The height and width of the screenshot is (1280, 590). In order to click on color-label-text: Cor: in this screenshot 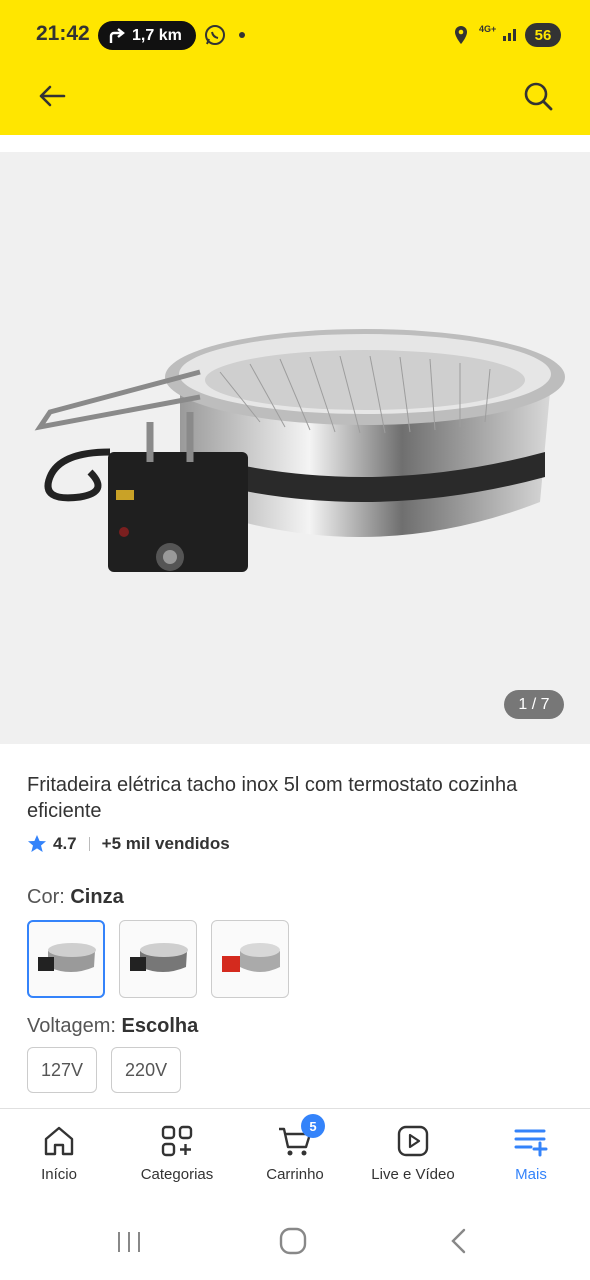, I will do `click(46, 897)`.